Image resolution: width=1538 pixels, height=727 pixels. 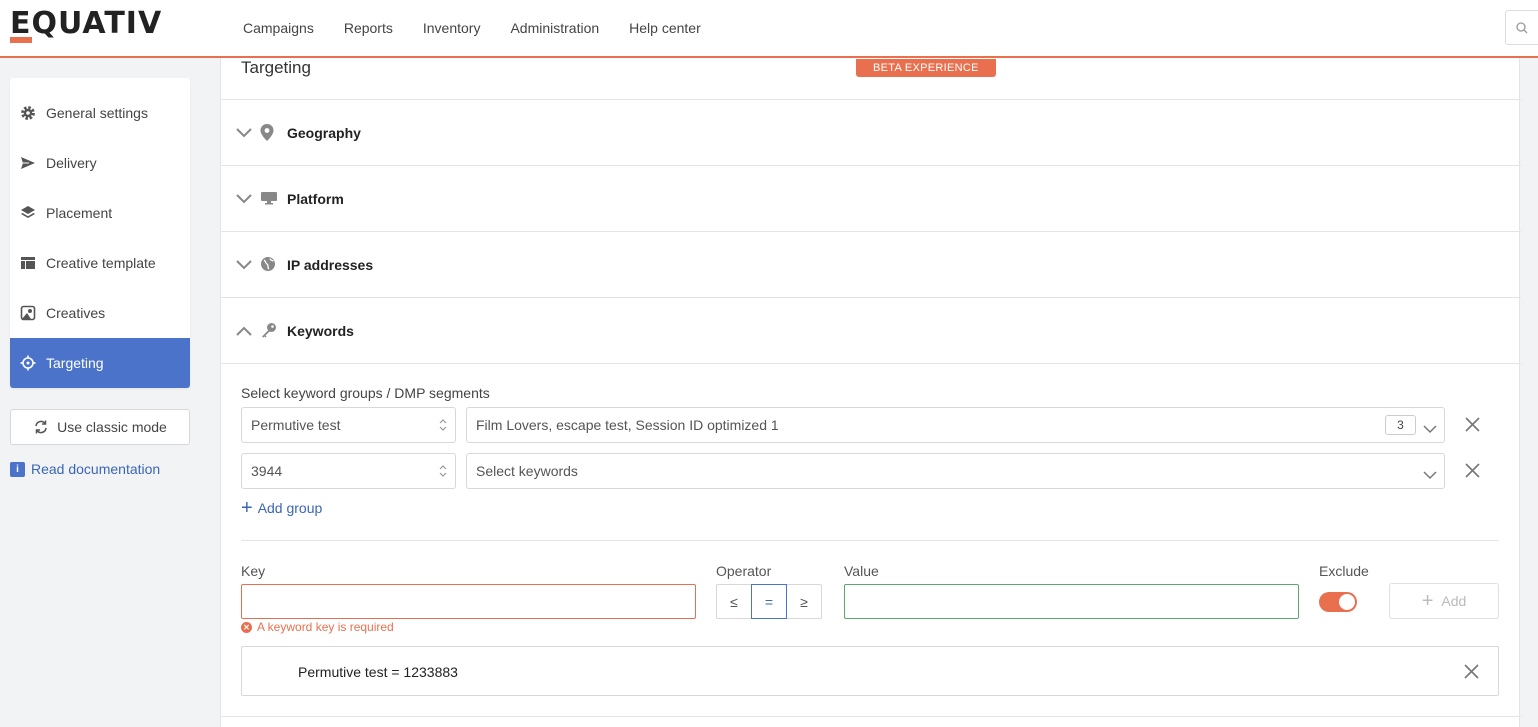 What do you see at coordinates (28, 313) in the screenshot?
I see `image-icon` at bounding box center [28, 313].